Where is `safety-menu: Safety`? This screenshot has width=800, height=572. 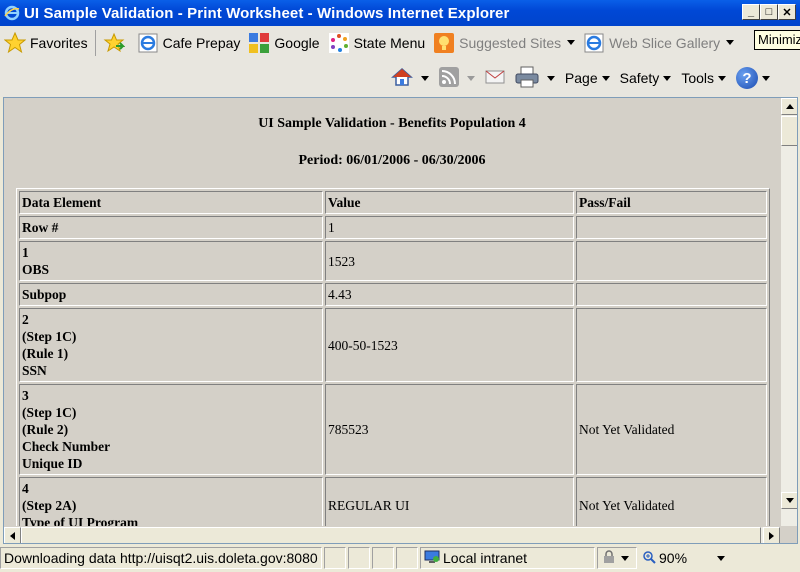
safety-menu: Safety is located at coordinates (646, 78).